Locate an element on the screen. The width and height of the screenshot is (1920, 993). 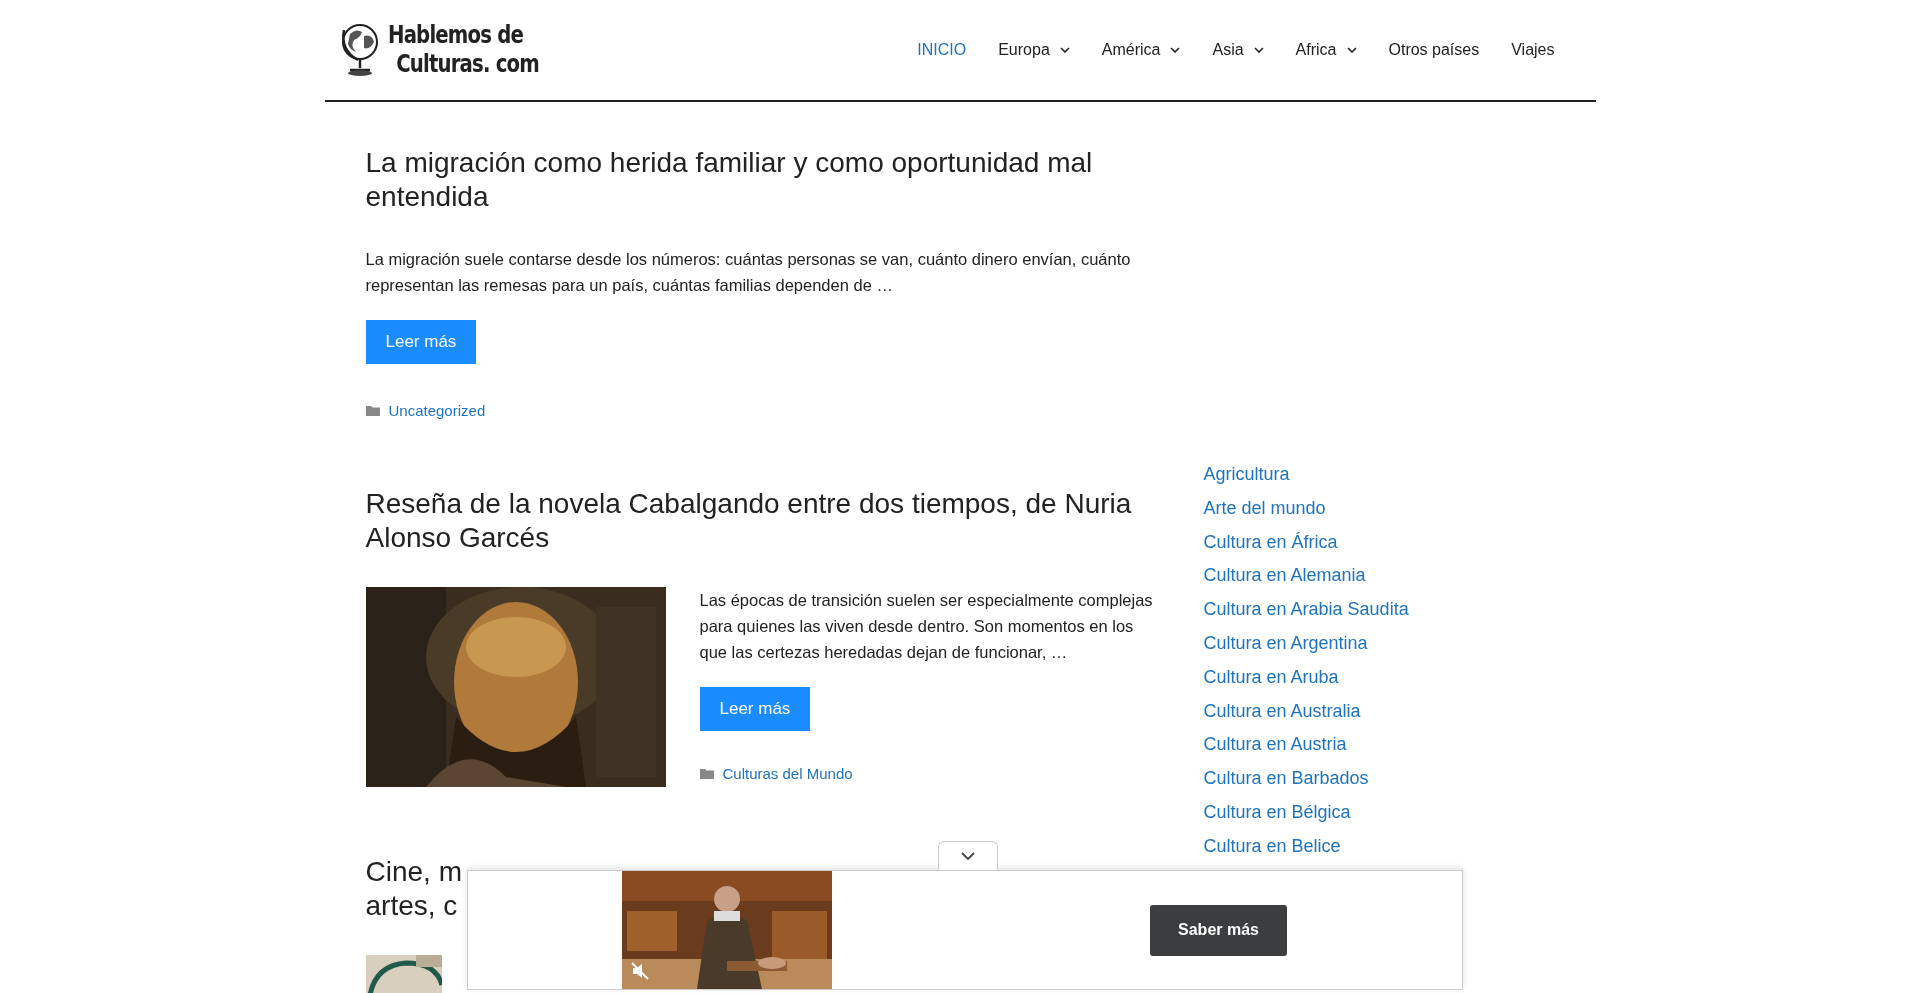
nav-link: Africa is located at coordinates (1326, 50).